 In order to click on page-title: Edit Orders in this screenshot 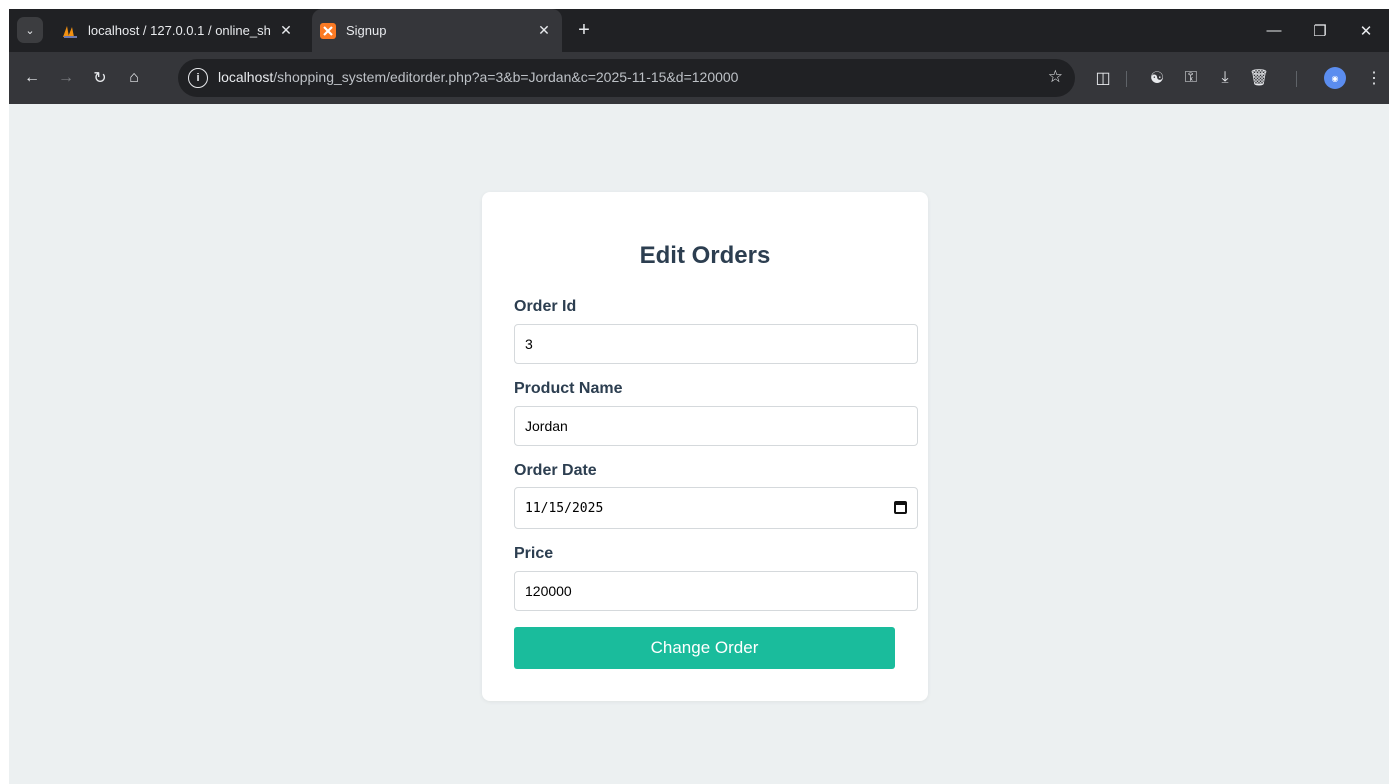, I will do `click(705, 255)`.